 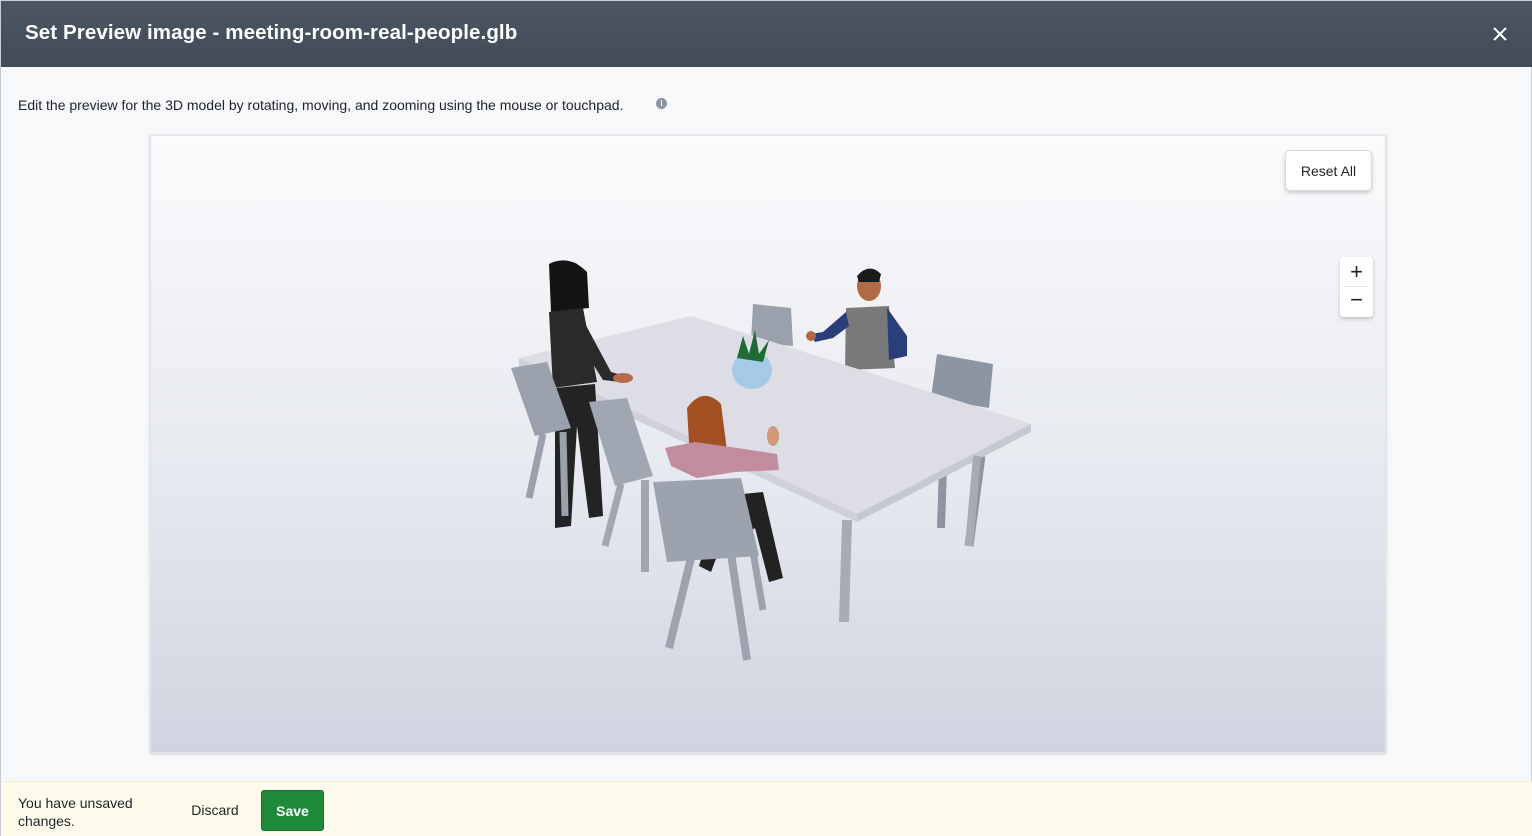 I want to click on zoom-out-button: −, so click(x=1356, y=300).